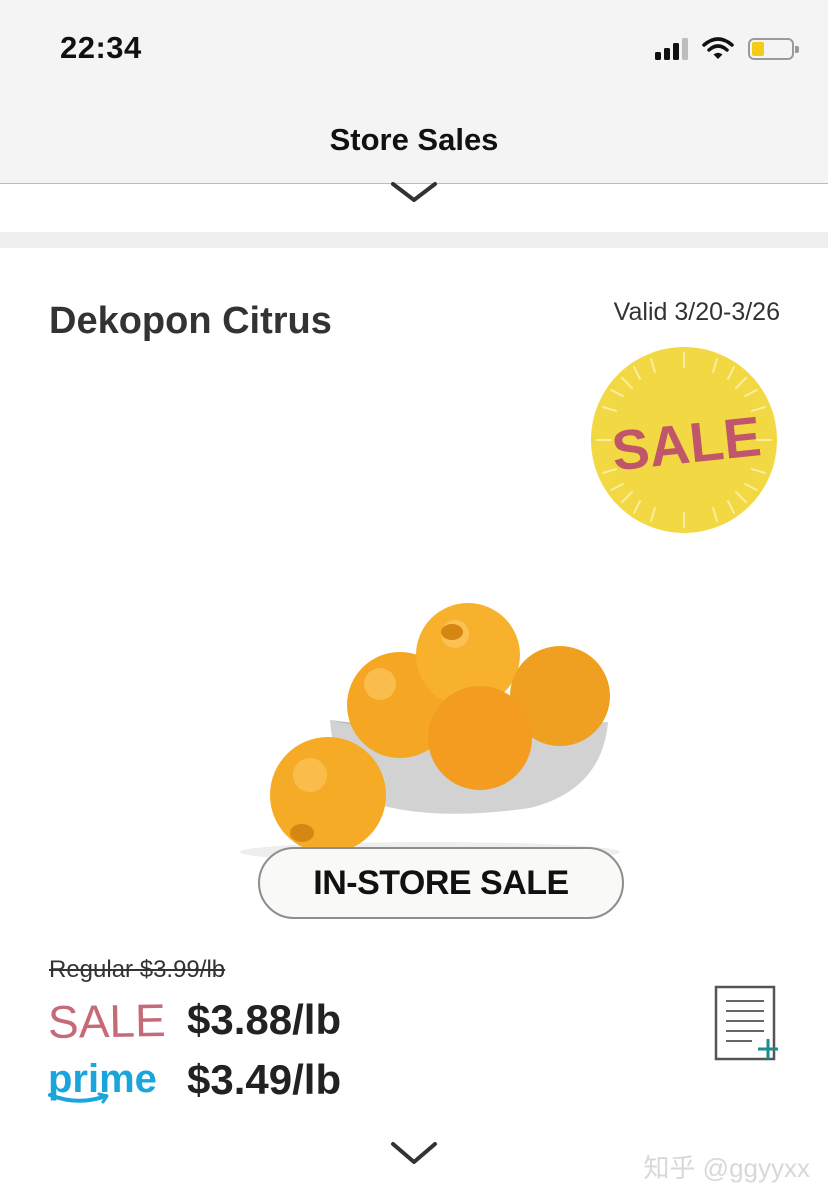 This screenshot has width=828, height=1199. Describe the element at coordinates (264, 1079) in the screenshot. I see `prime-price: $3.49/lb` at that location.